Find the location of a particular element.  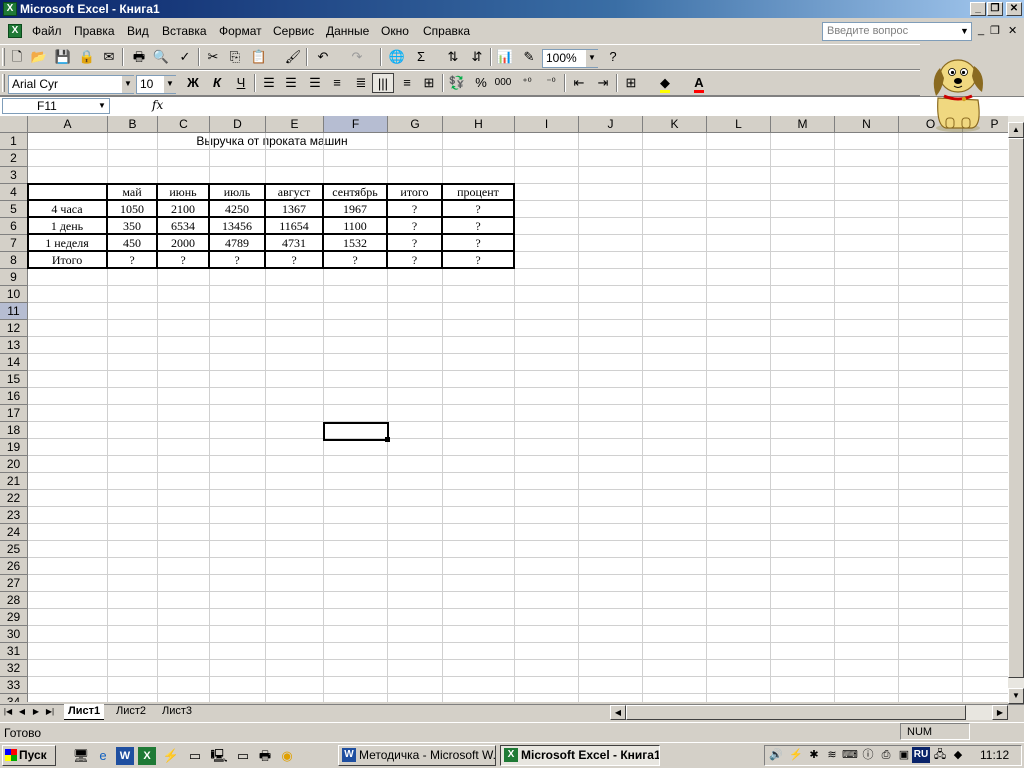

copy-icon: ⎘ is located at coordinates (235, 57).